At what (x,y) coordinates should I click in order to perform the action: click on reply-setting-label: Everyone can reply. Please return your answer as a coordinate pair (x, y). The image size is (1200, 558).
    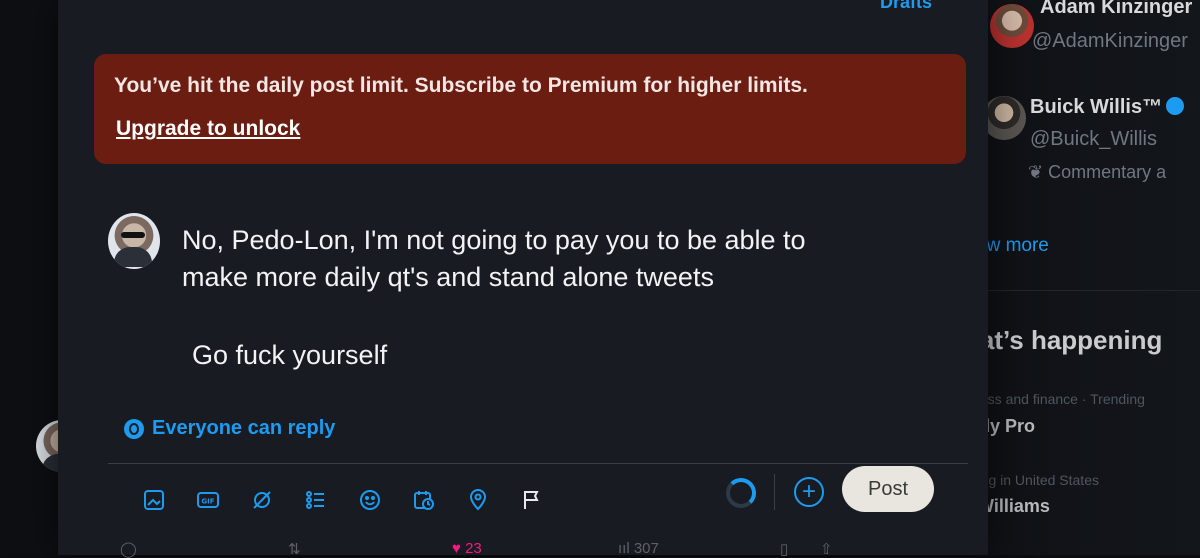
    Looking at the image, I should click on (244, 428).